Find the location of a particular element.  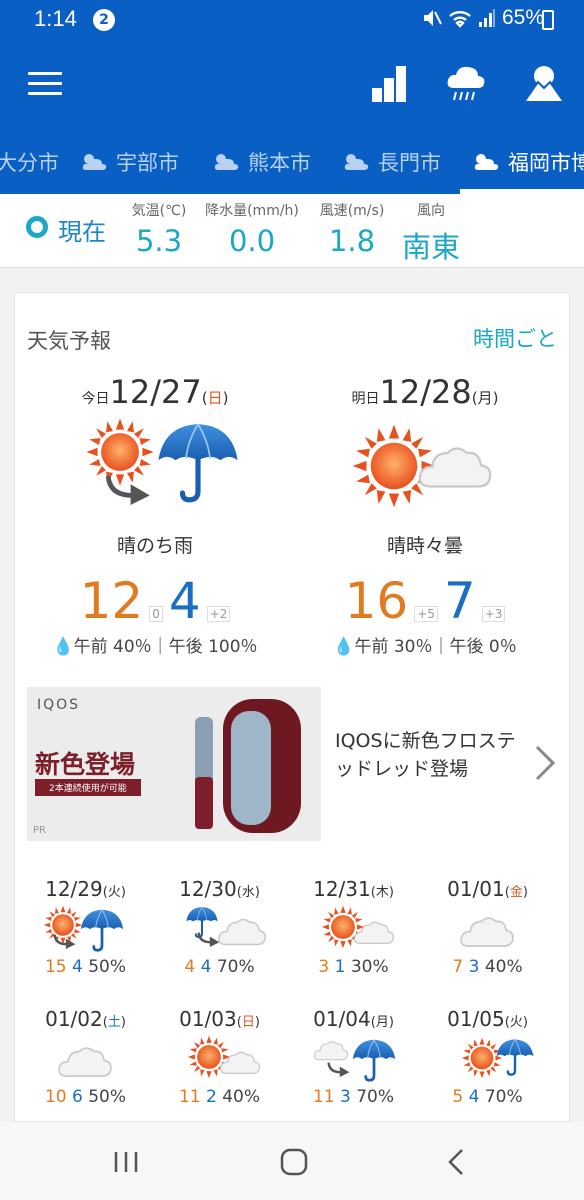

ad-brand: IQOS is located at coordinates (59, 705).